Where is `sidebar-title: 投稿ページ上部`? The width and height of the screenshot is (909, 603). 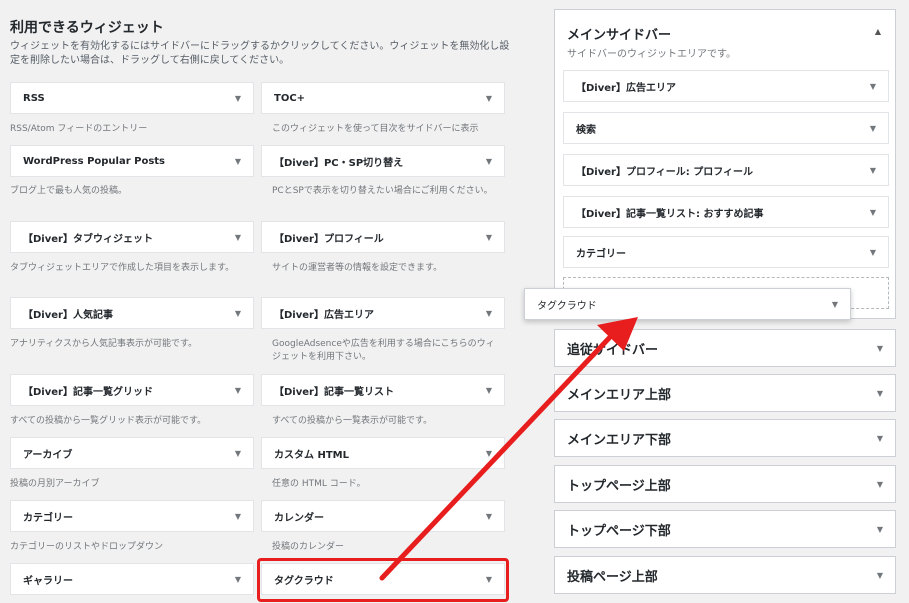 sidebar-title: 投稿ページ上部 is located at coordinates (612, 577).